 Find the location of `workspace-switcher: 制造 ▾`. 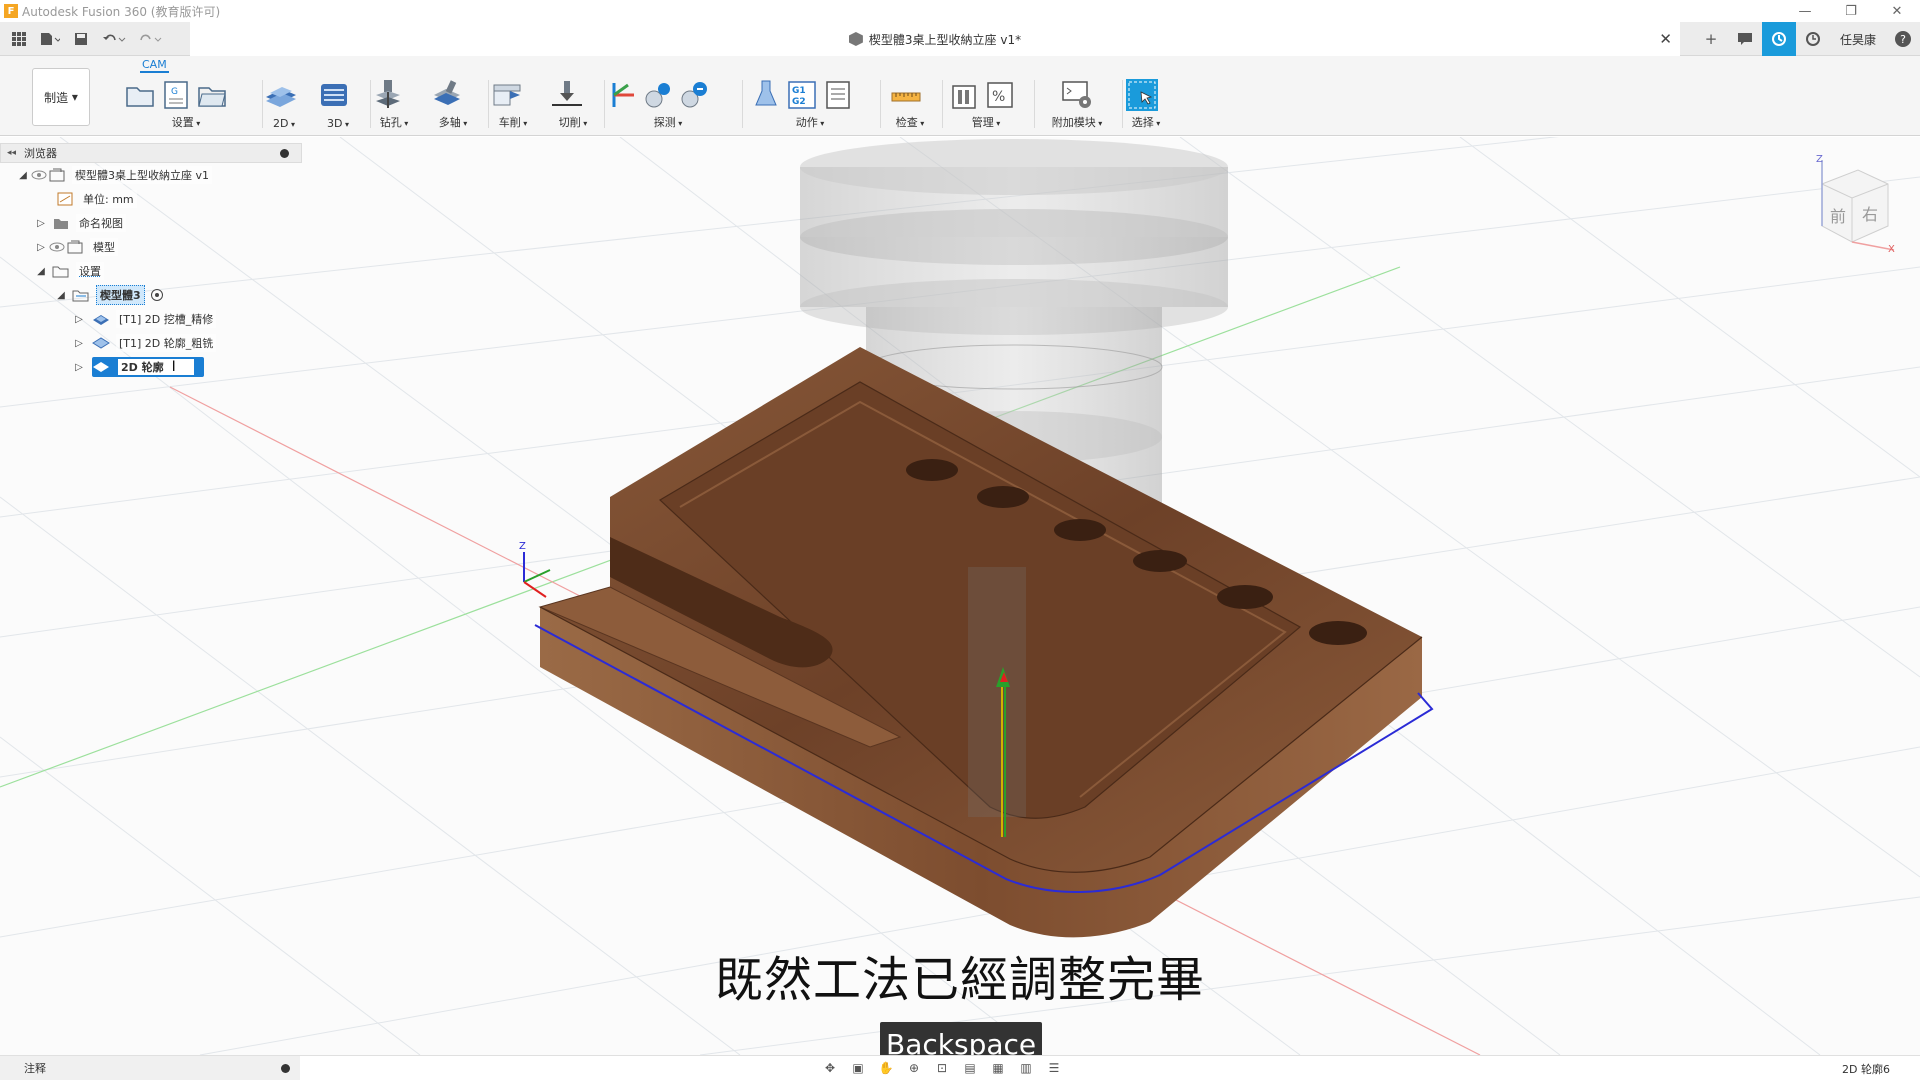

workspace-switcher: 制造 ▾ is located at coordinates (61, 97).